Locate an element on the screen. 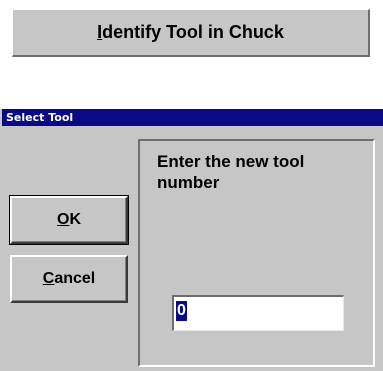  cancel-button-label: ancel is located at coordinates (75, 278).